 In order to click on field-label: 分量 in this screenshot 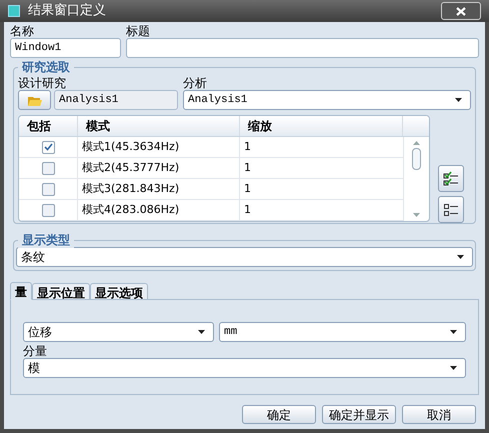, I will do `click(35, 351)`.